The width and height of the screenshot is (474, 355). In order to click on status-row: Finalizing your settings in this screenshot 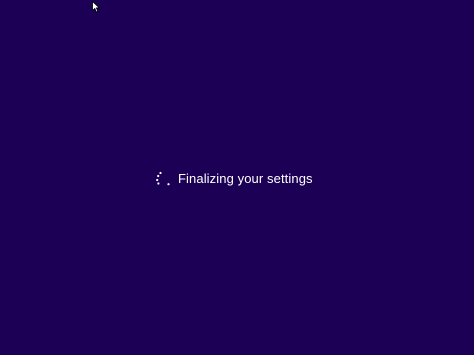, I will do `click(234, 179)`.